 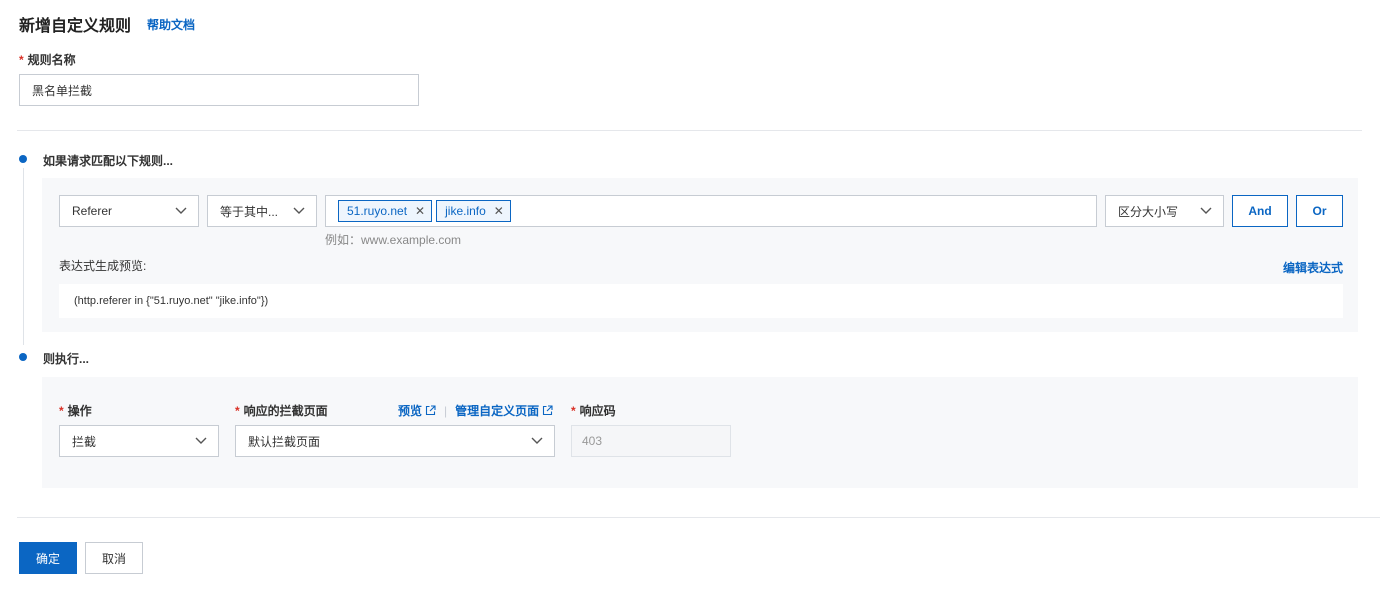 I want to click on operation-select: 拦截, so click(x=139, y=441).